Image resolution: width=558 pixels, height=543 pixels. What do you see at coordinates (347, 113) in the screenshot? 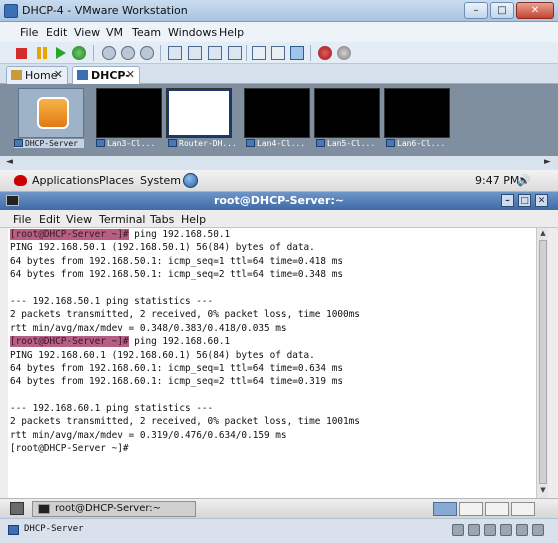
I see `thumbnail-lan5-client` at bounding box center [347, 113].